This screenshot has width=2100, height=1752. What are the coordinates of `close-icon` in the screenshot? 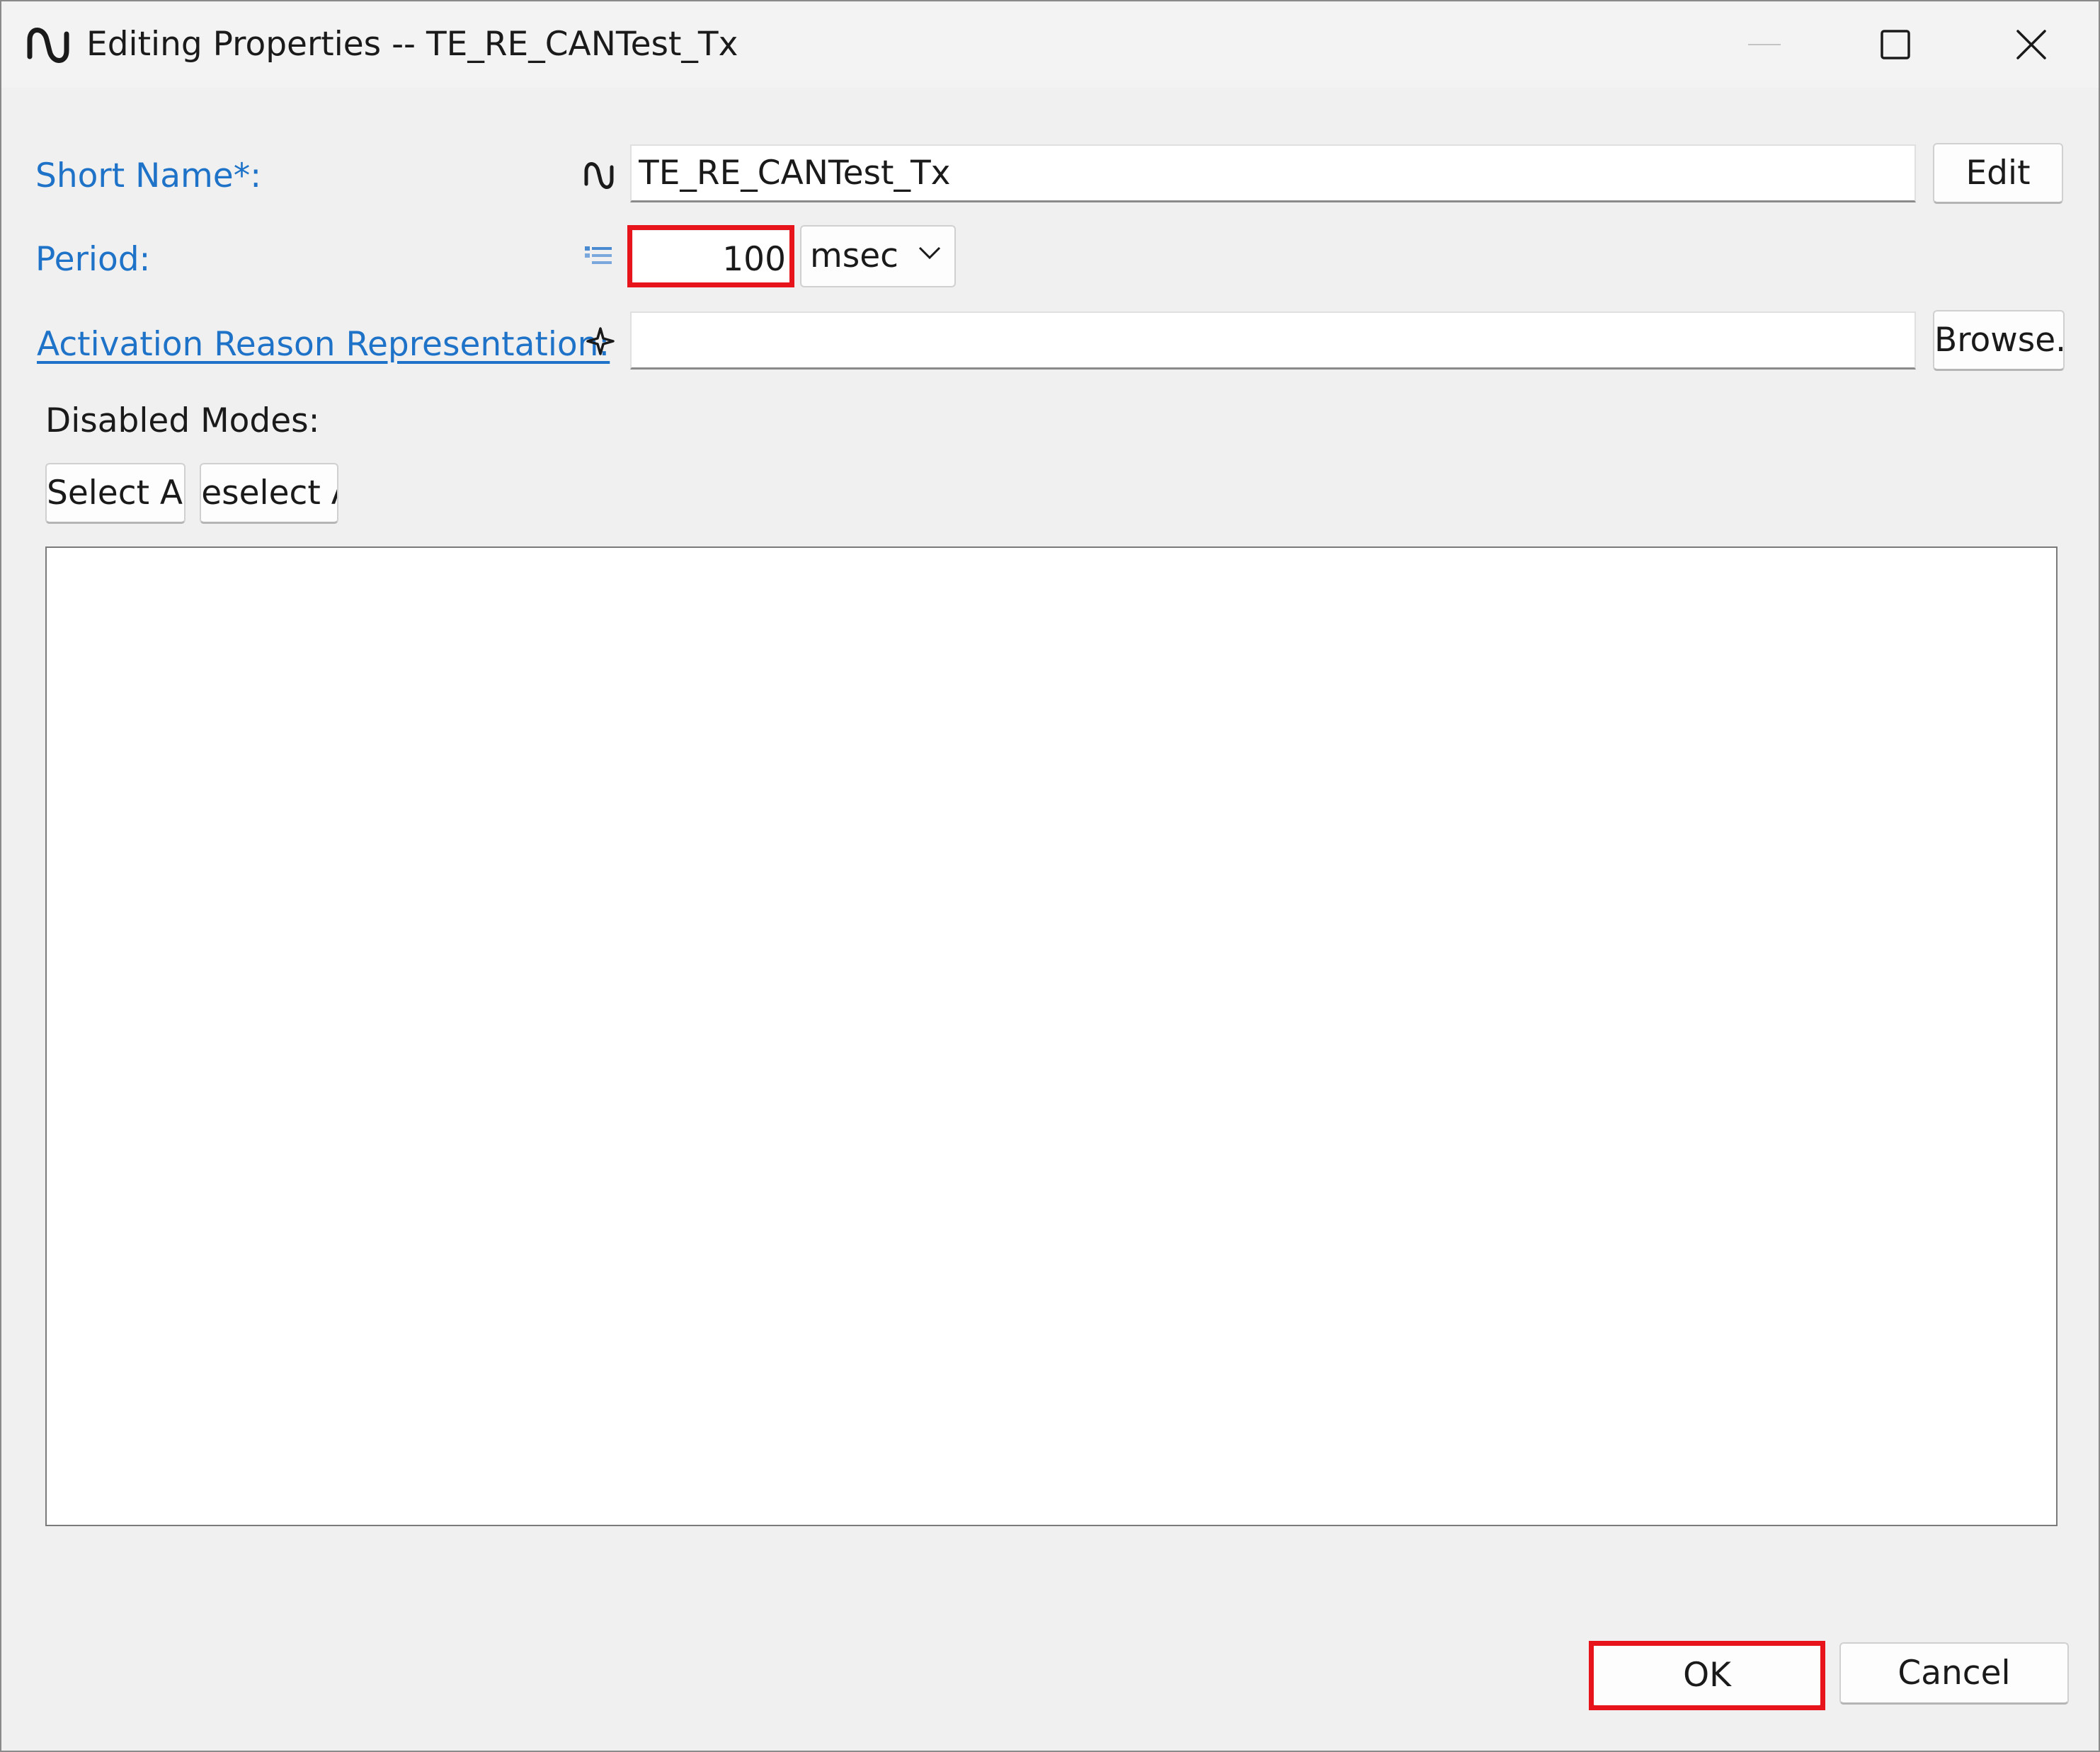 It's located at (2031, 44).